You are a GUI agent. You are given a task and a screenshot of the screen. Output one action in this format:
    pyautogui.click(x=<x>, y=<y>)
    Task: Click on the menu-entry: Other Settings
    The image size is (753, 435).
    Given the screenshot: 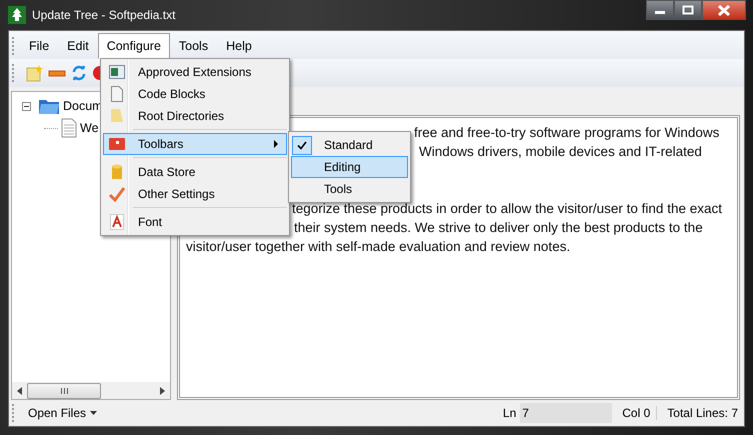 What is the action you would take?
    pyautogui.click(x=195, y=194)
    